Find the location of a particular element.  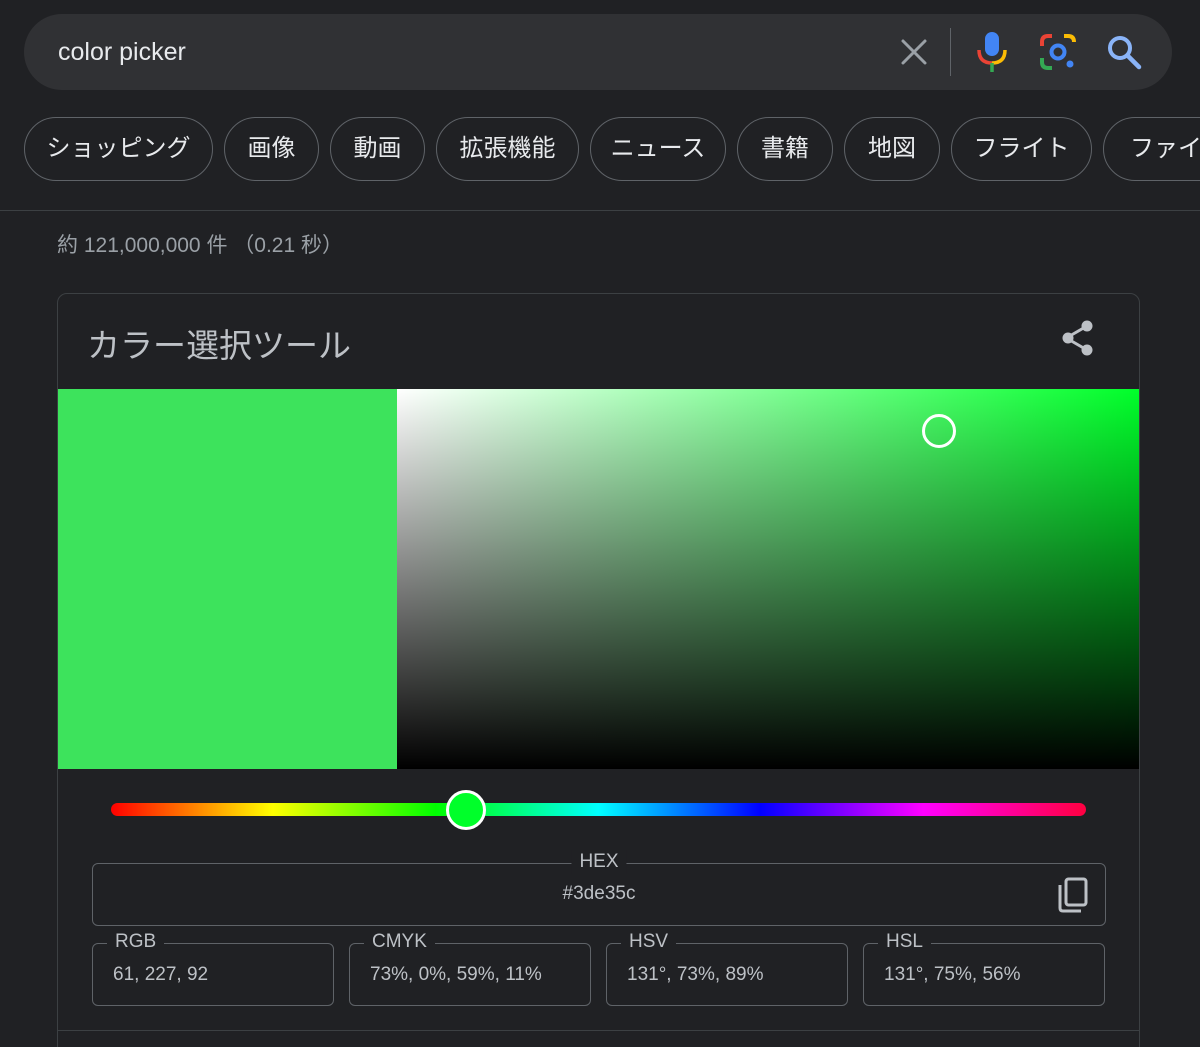

share-icon is located at coordinates (1078, 338).